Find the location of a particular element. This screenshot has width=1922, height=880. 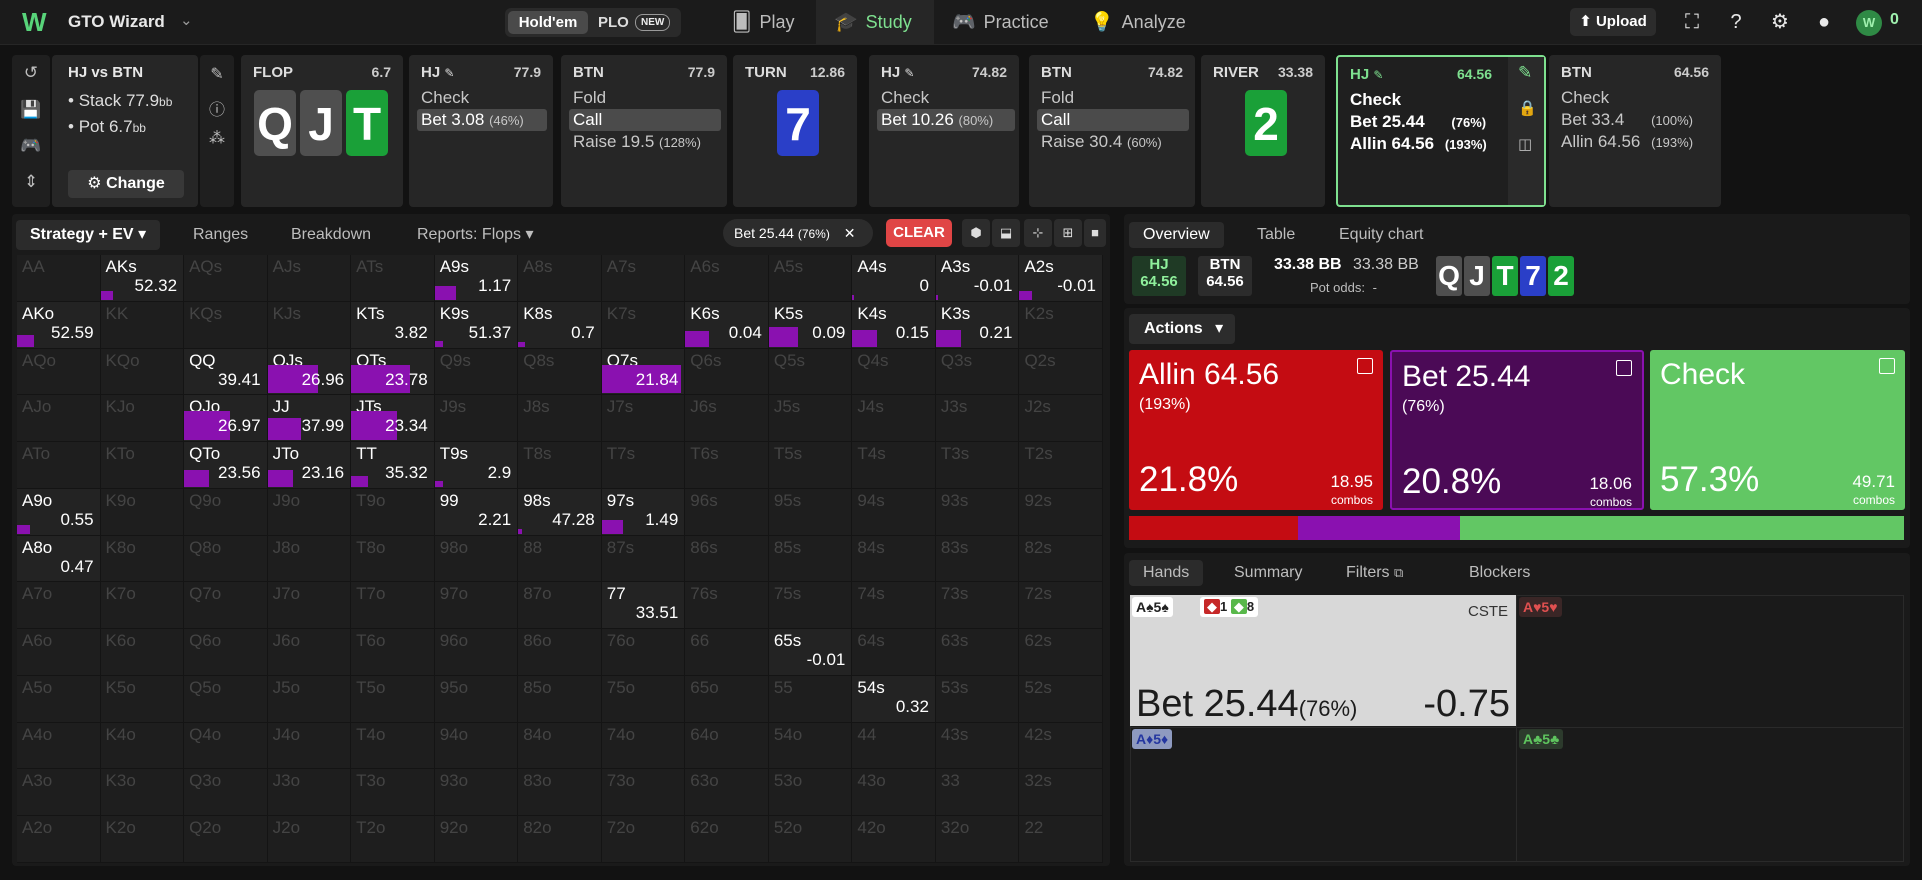

matrix-cell-J3o: J3o is located at coordinates (309, 793).